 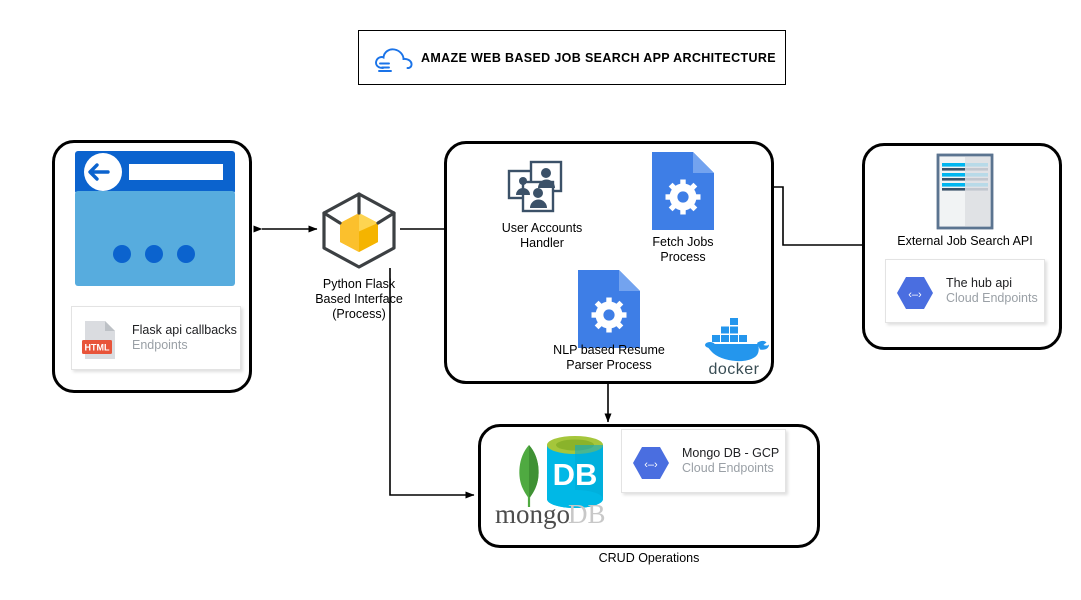 What do you see at coordinates (587, 514) in the screenshot?
I see `mongodb-wordmark-db: DB` at bounding box center [587, 514].